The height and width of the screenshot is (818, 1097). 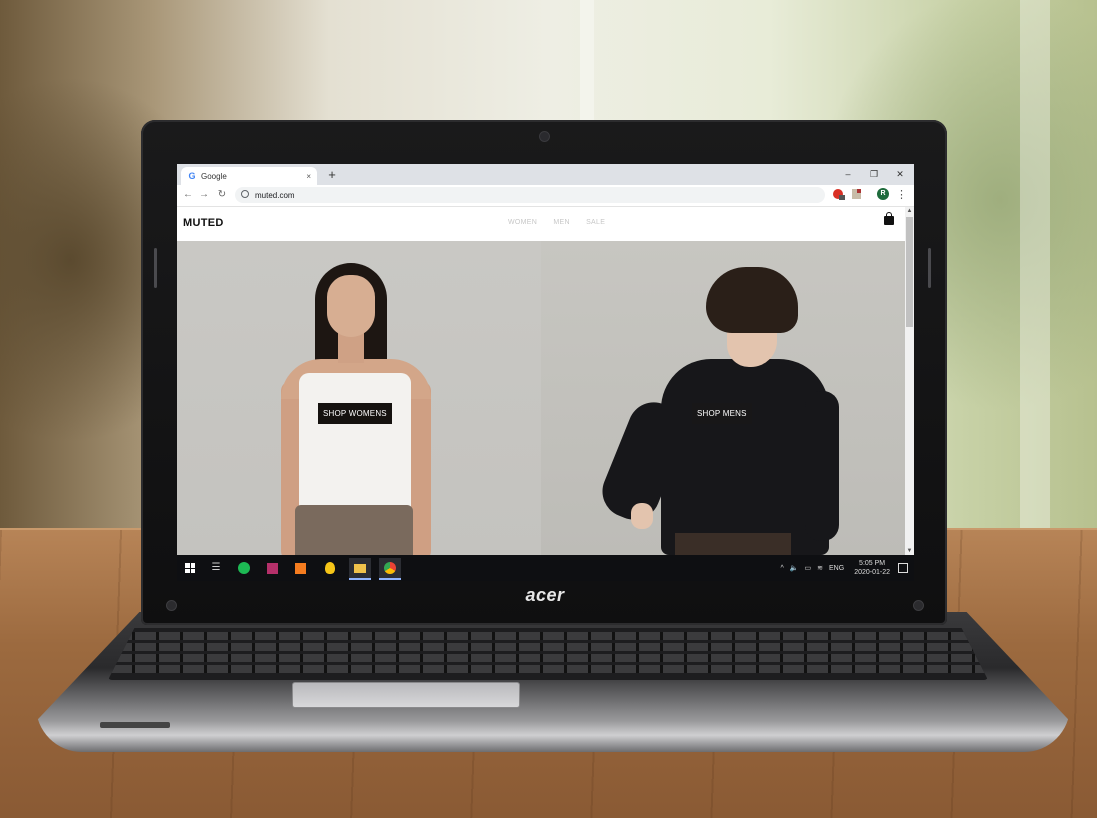 What do you see at coordinates (354, 530) in the screenshot?
I see `model-skirt` at bounding box center [354, 530].